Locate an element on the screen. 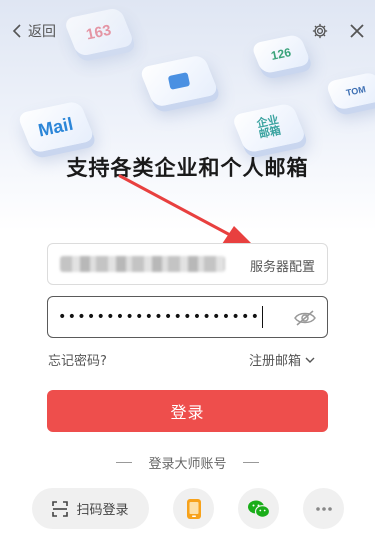 This screenshot has width=375, height=550. master-login-link: 登录大师账号 is located at coordinates (187, 462).